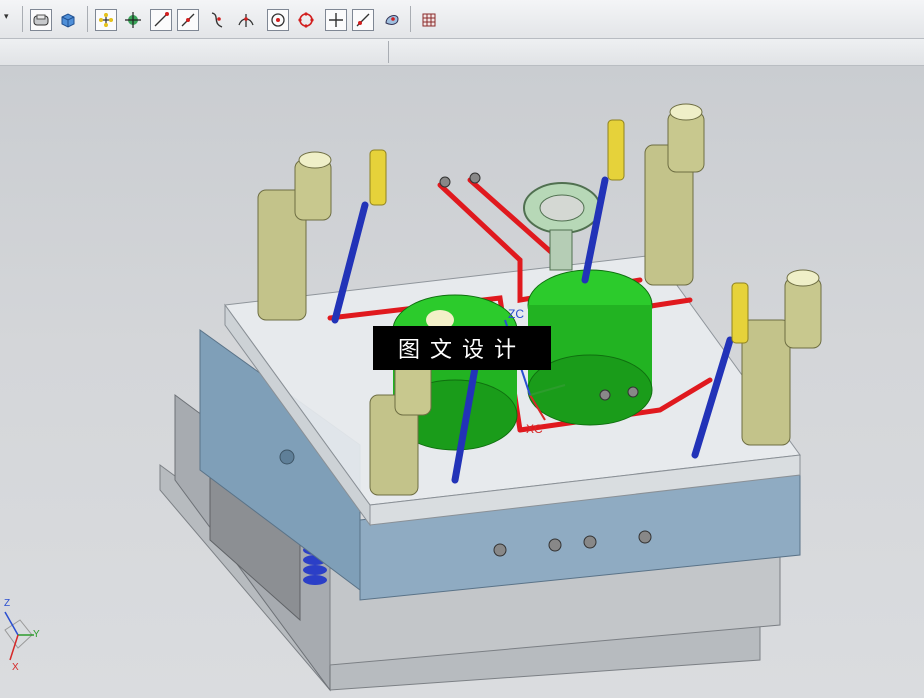  What do you see at coordinates (462, 348) in the screenshot?
I see `watermark-label: 图文设计` at bounding box center [462, 348].